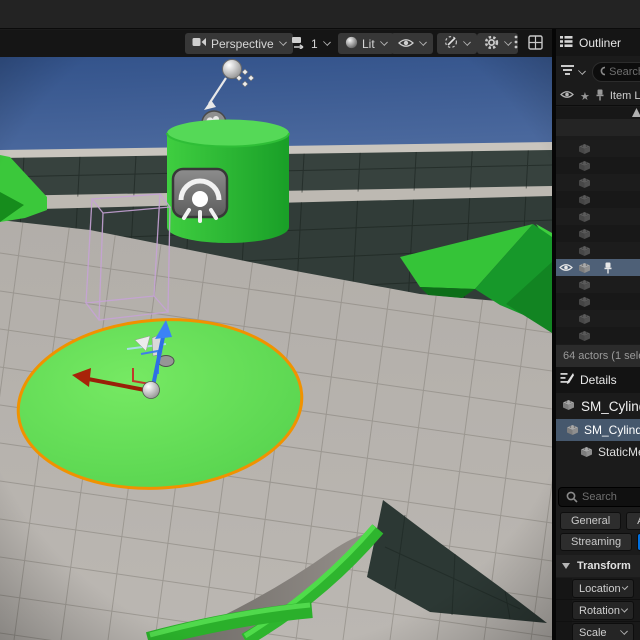  I want to click on outliner-list-icon, so click(566, 43).